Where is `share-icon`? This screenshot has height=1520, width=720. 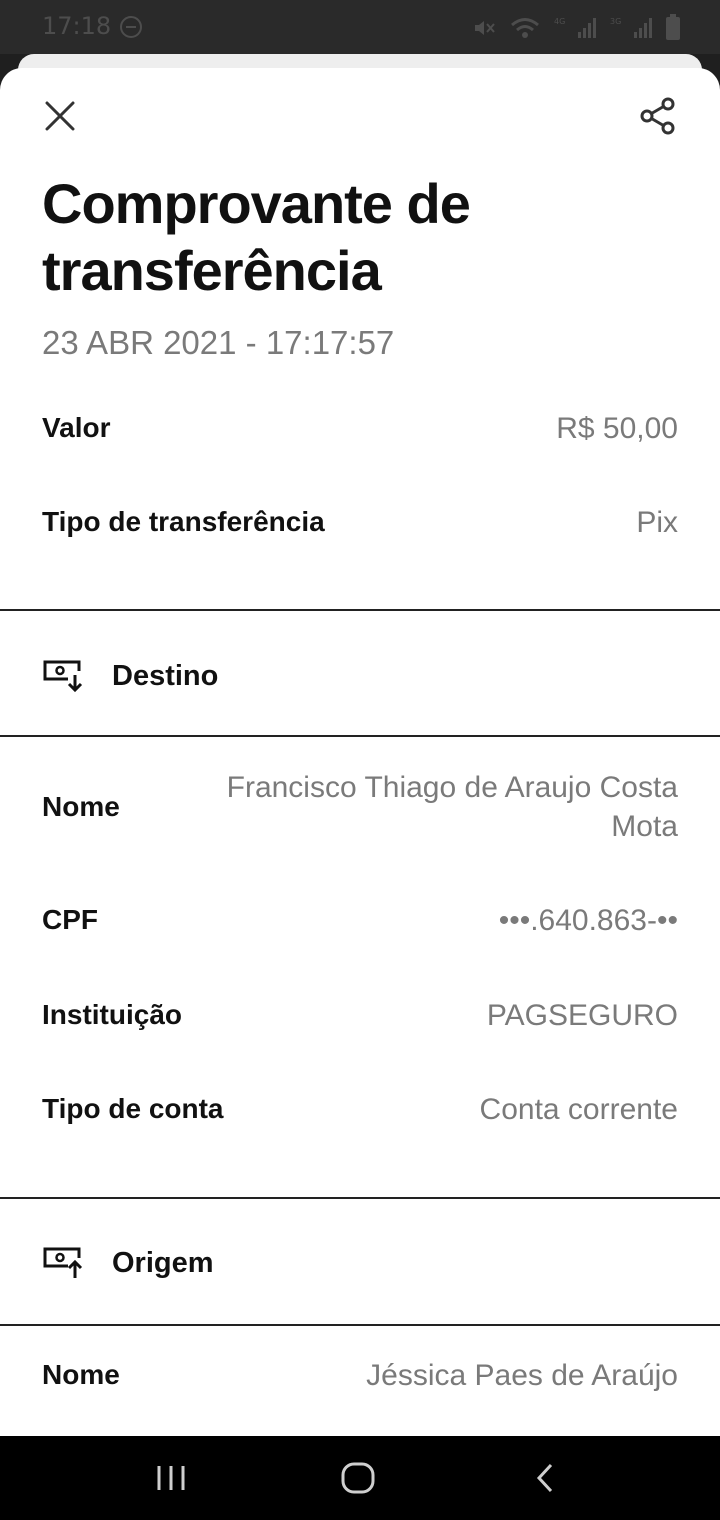
share-icon is located at coordinates (657, 116).